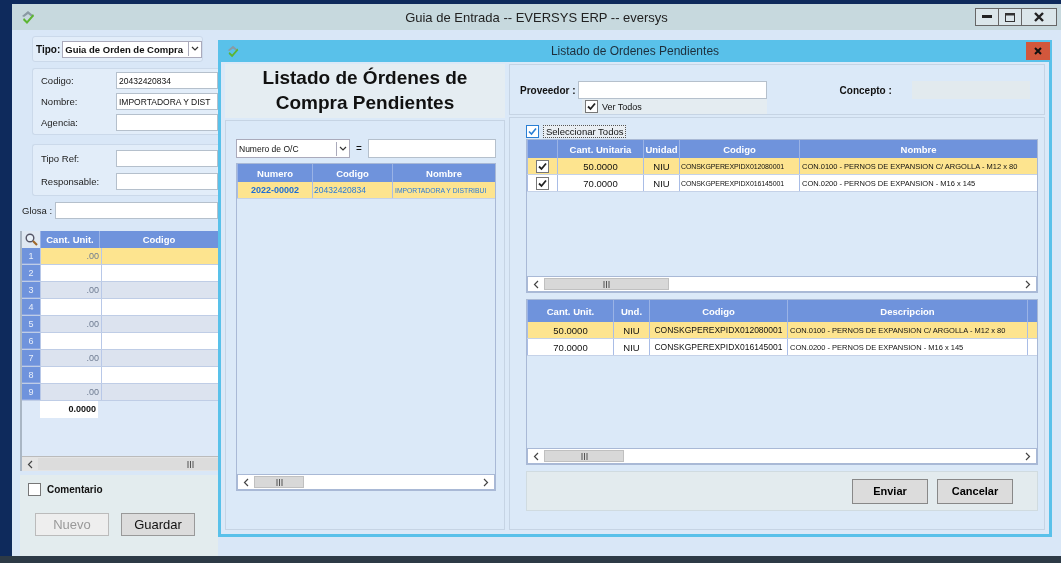 Image resolution: width=1061 pixels, height=563 pixels. What do you see at coordinates (622, 106) in the screenshot?
I see `checkbox-label: Ver Todos` at bounding box center [622, 106].